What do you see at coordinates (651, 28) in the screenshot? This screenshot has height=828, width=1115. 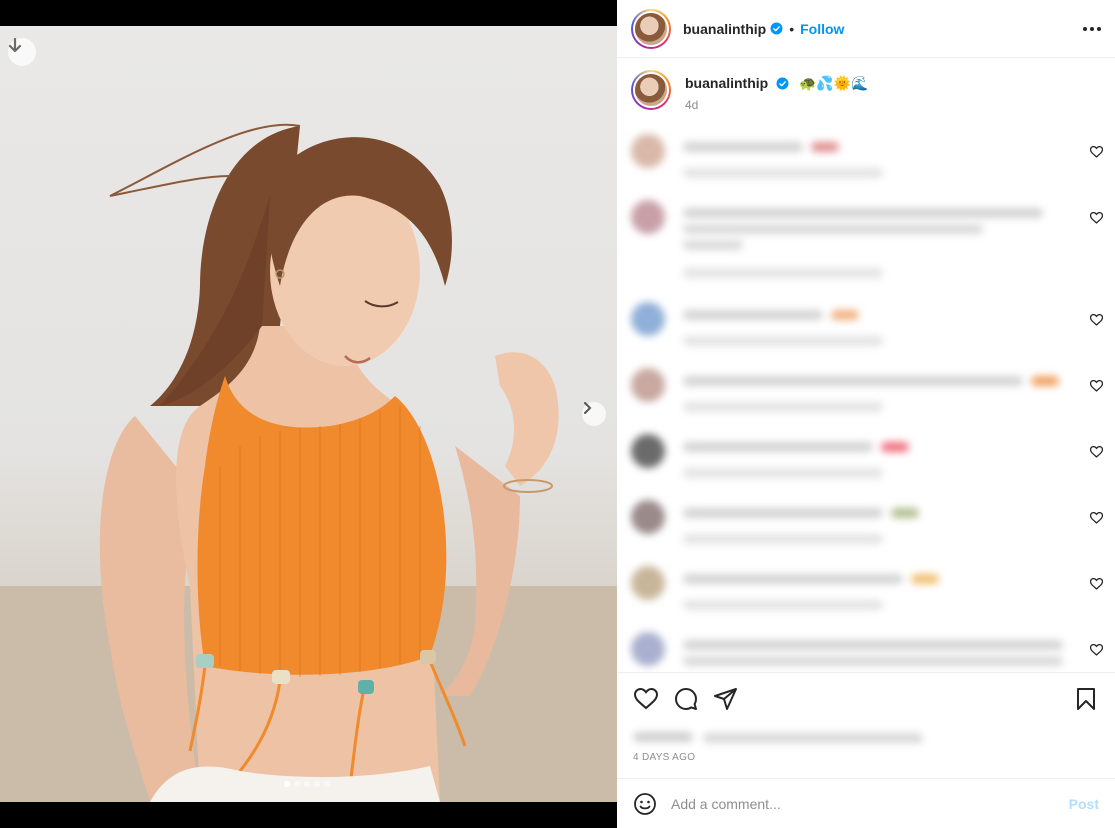 I see `avatar` at bounding box center [651, 28].